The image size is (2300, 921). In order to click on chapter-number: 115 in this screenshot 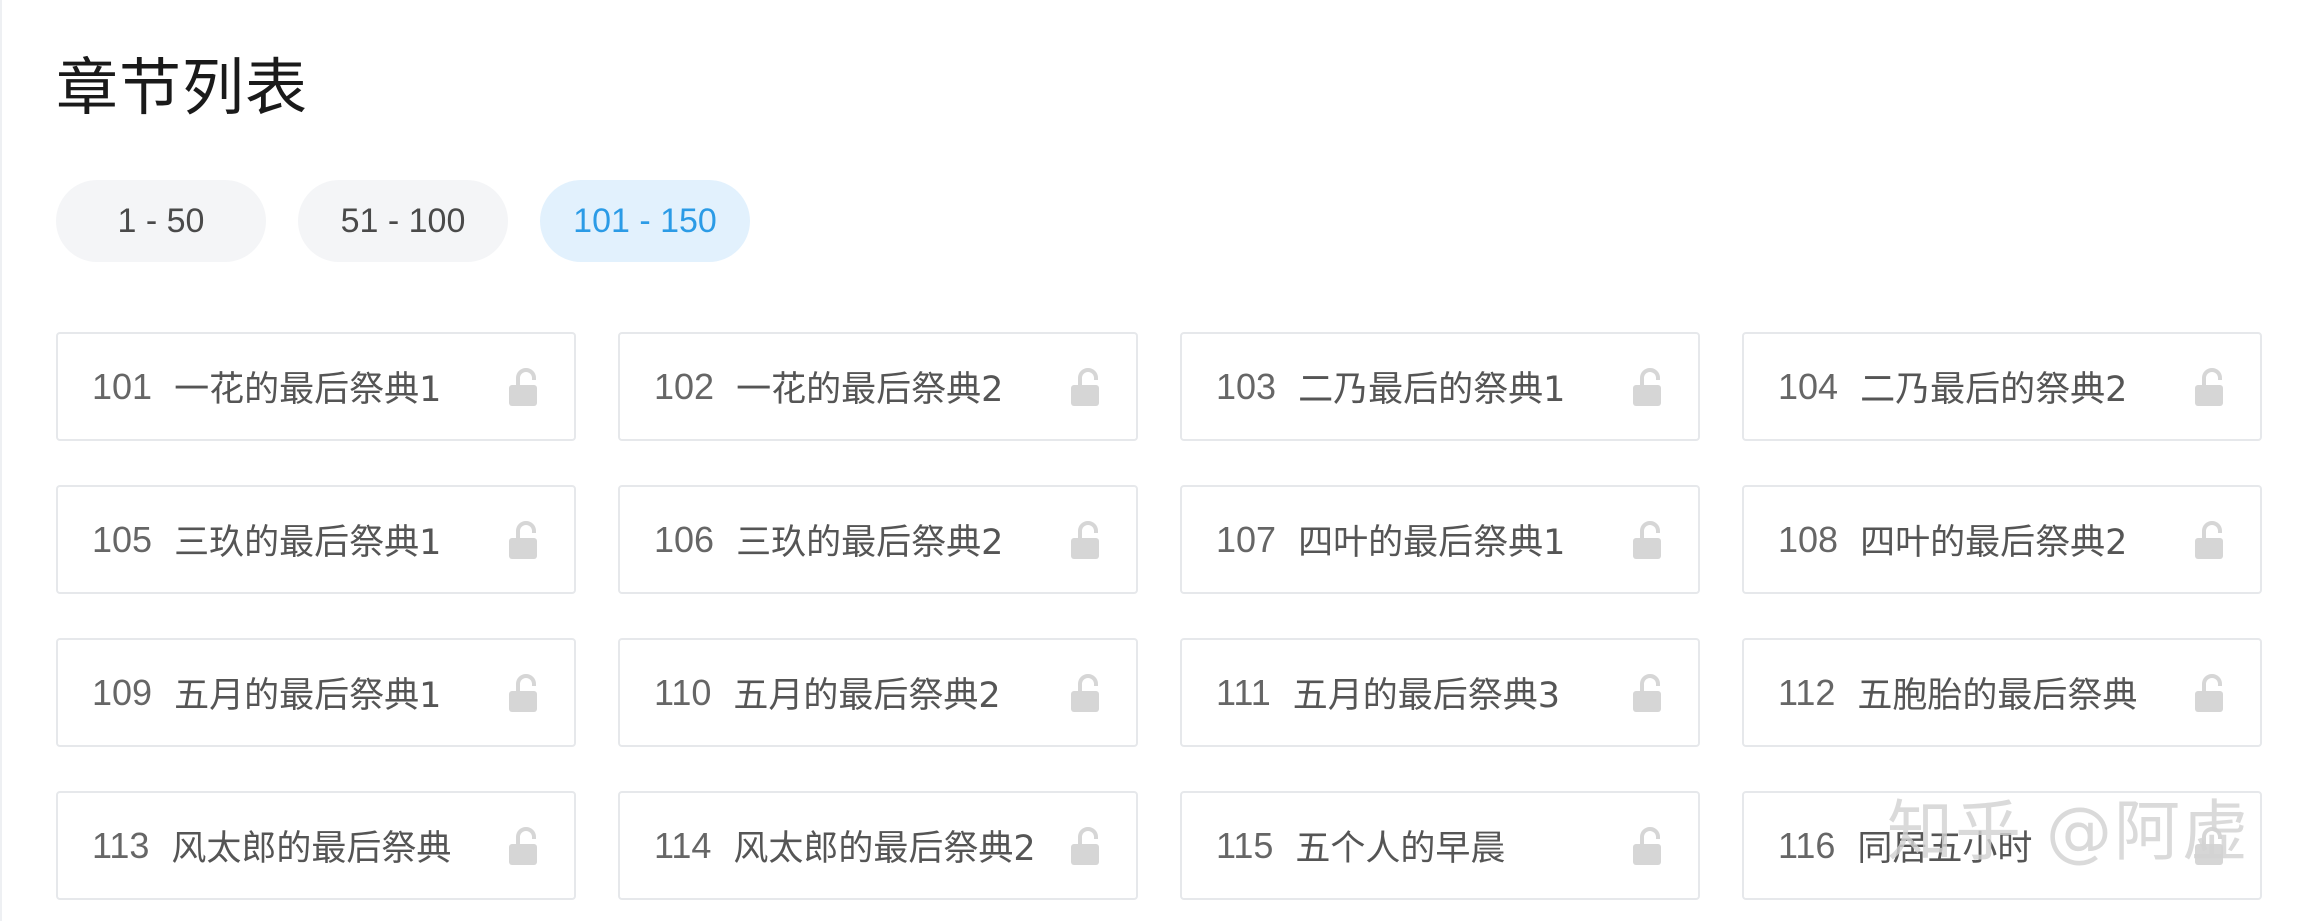, I will do `click(1245, 845)`.